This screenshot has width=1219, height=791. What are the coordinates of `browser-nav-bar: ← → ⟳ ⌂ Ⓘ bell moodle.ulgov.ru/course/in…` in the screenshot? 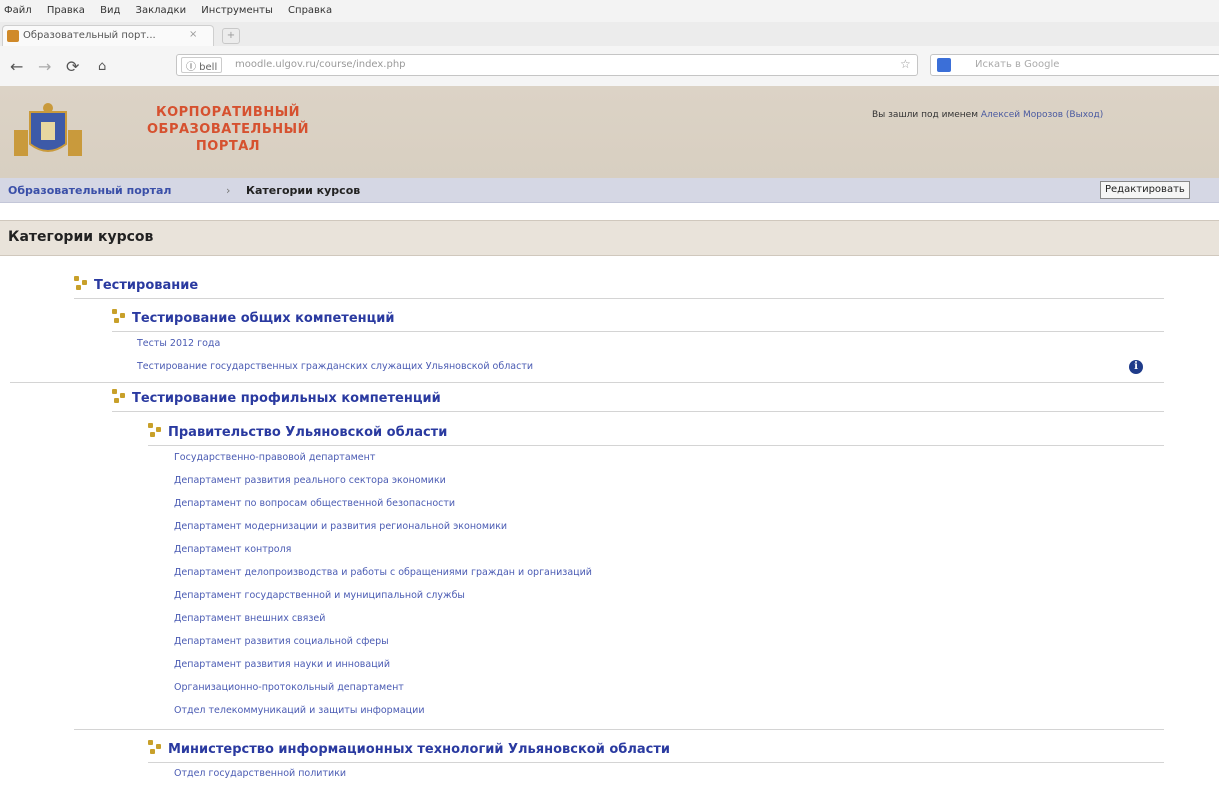 It's located at (609, 66).